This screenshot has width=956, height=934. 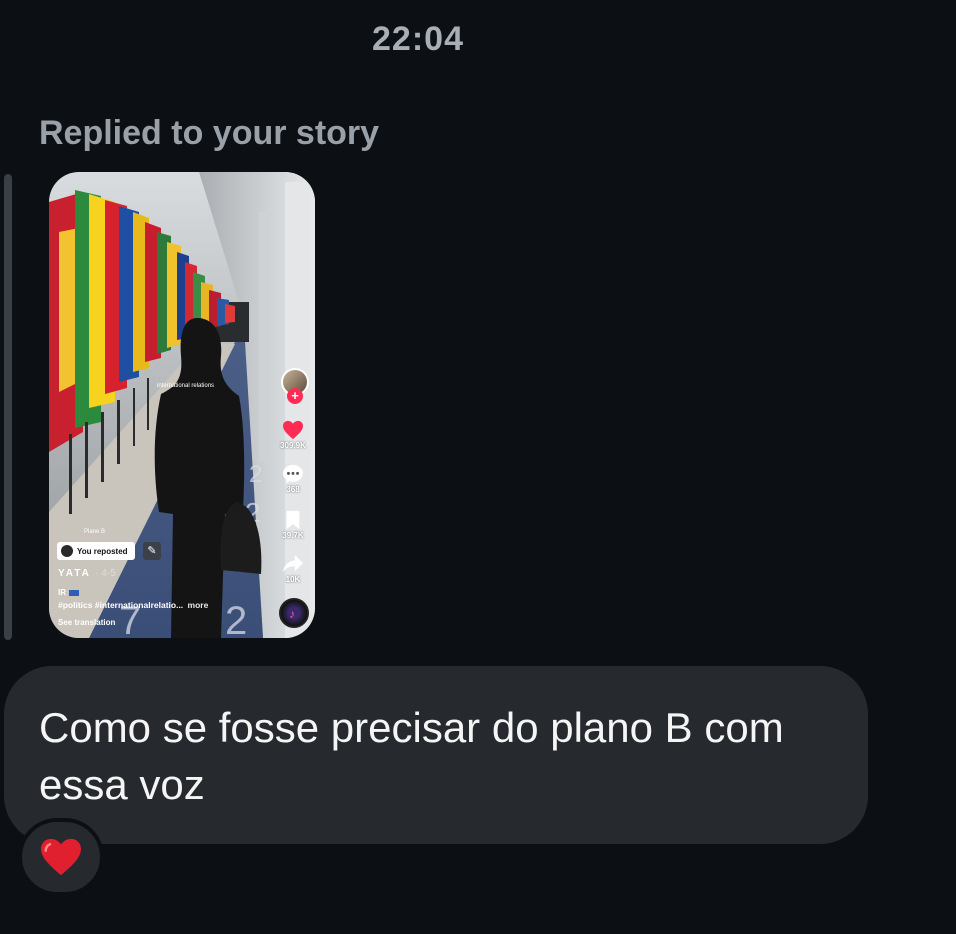 What do you see at coordinates (293, 474) in the screenshot?
I see `comment-icon` at bounding box center [293, 474].